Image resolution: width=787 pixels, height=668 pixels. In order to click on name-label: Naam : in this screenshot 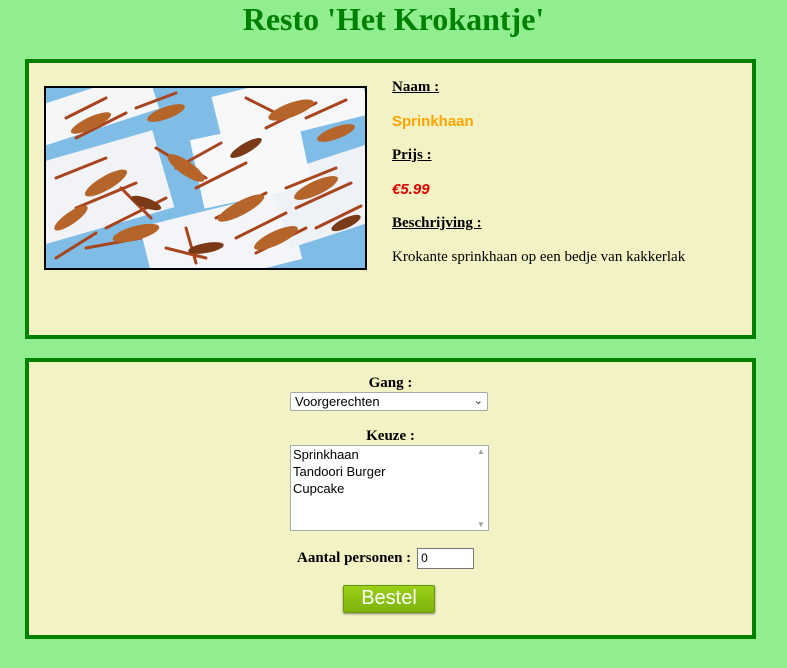, I will do `click(416, 87)`.